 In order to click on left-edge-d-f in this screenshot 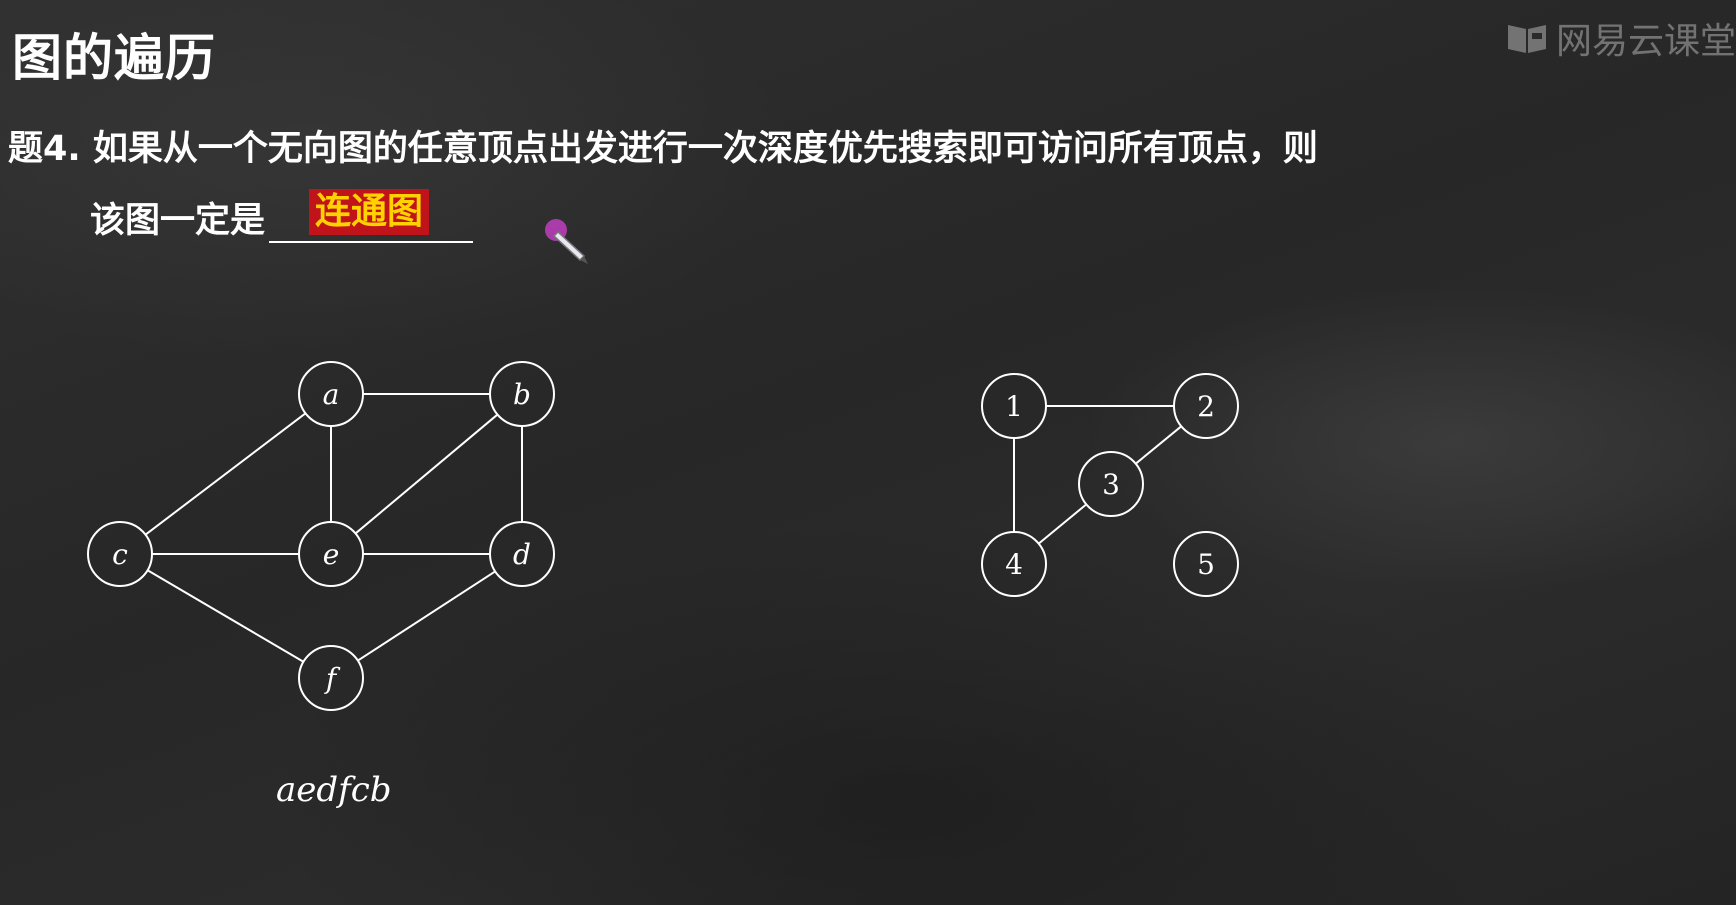, I will do `click(426, 616)`.